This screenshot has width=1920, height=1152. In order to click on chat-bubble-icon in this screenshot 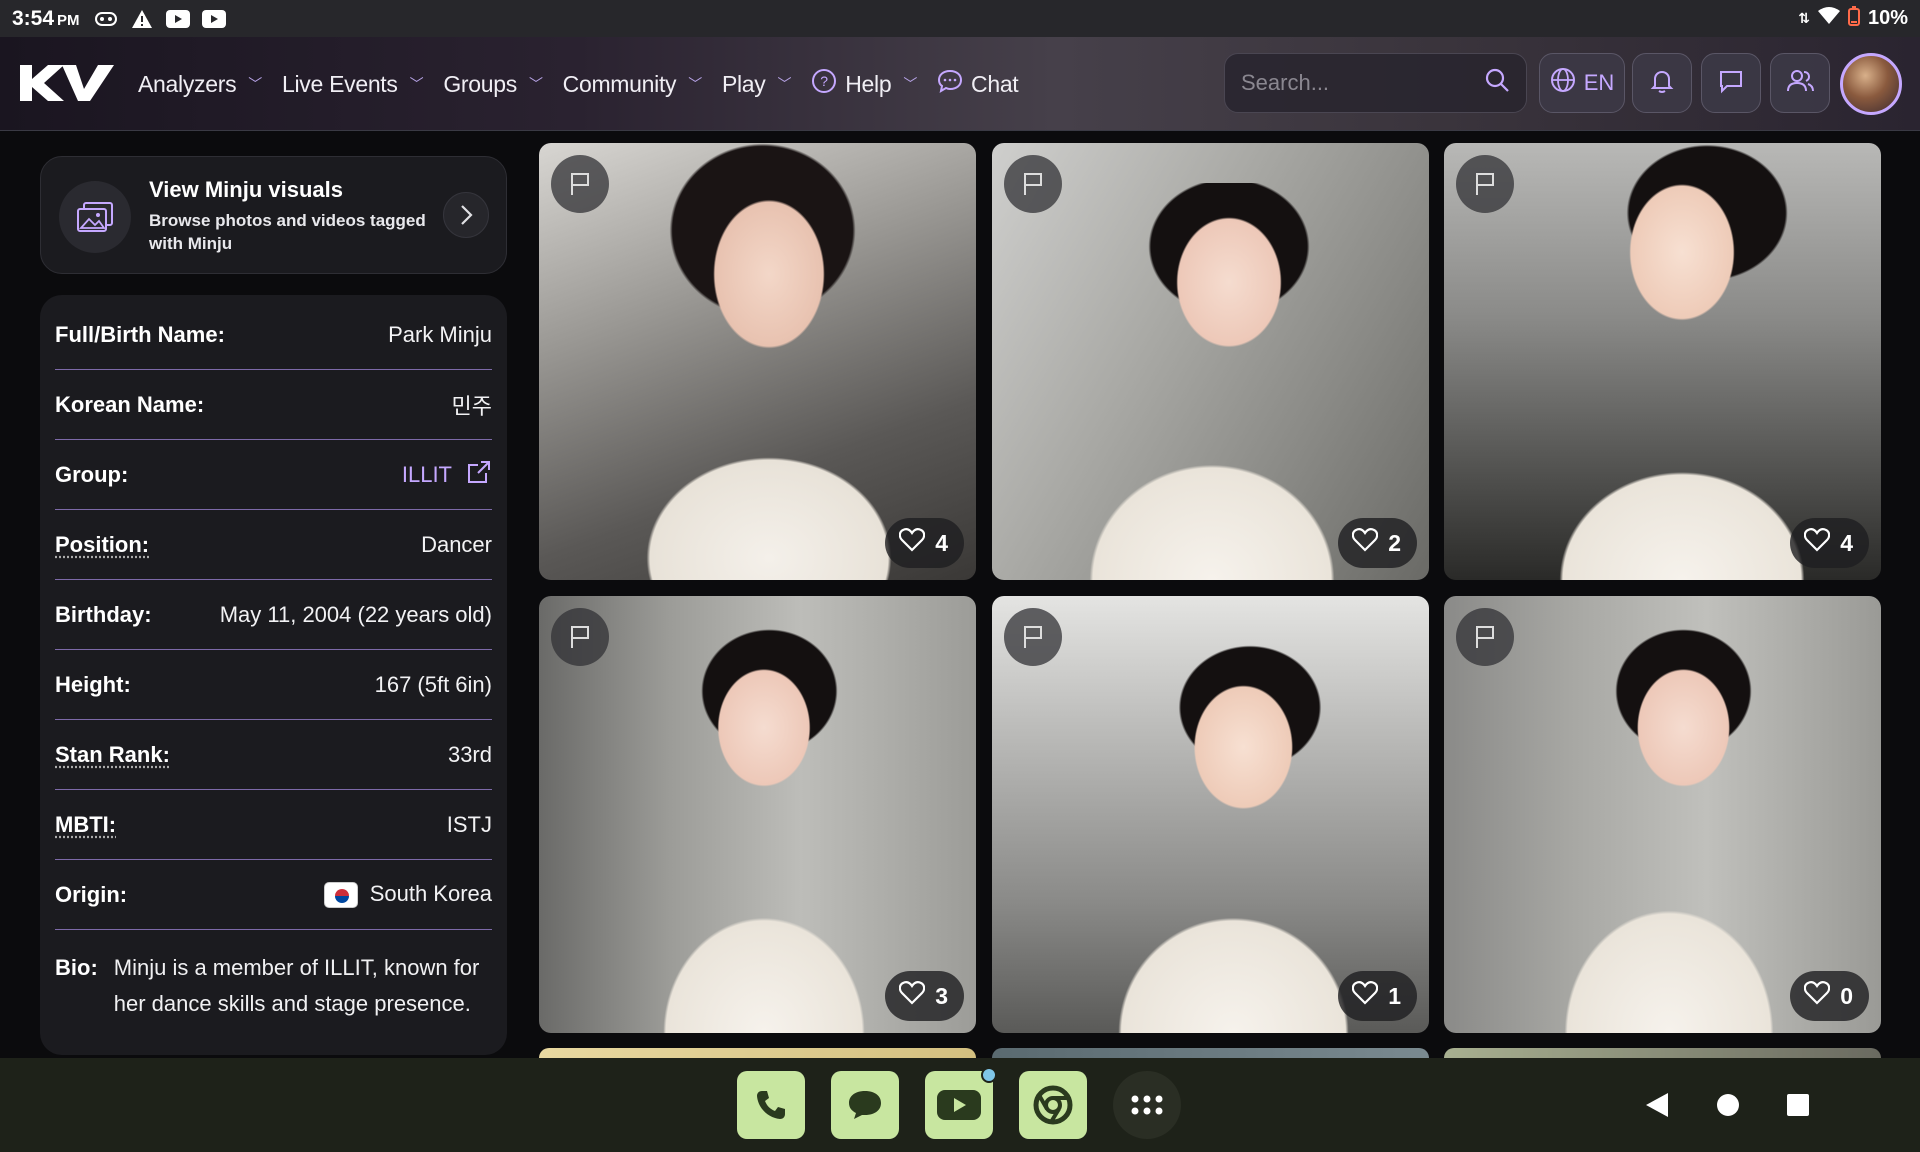, I will do `click(950, 84)`.